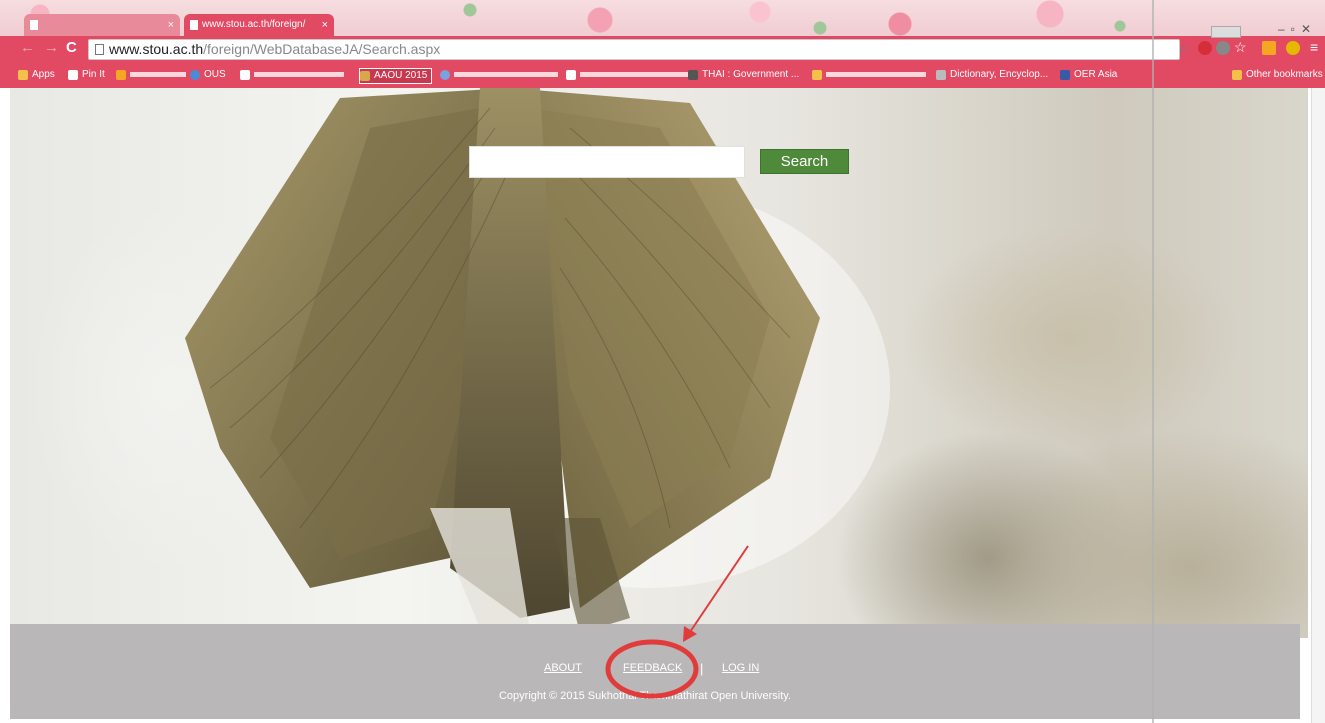 The height and width of the screenshot is (723, 1325). I want to click on browser-tab-2: www.stou.ac.th/foreign/ ×, so click(259, 25).